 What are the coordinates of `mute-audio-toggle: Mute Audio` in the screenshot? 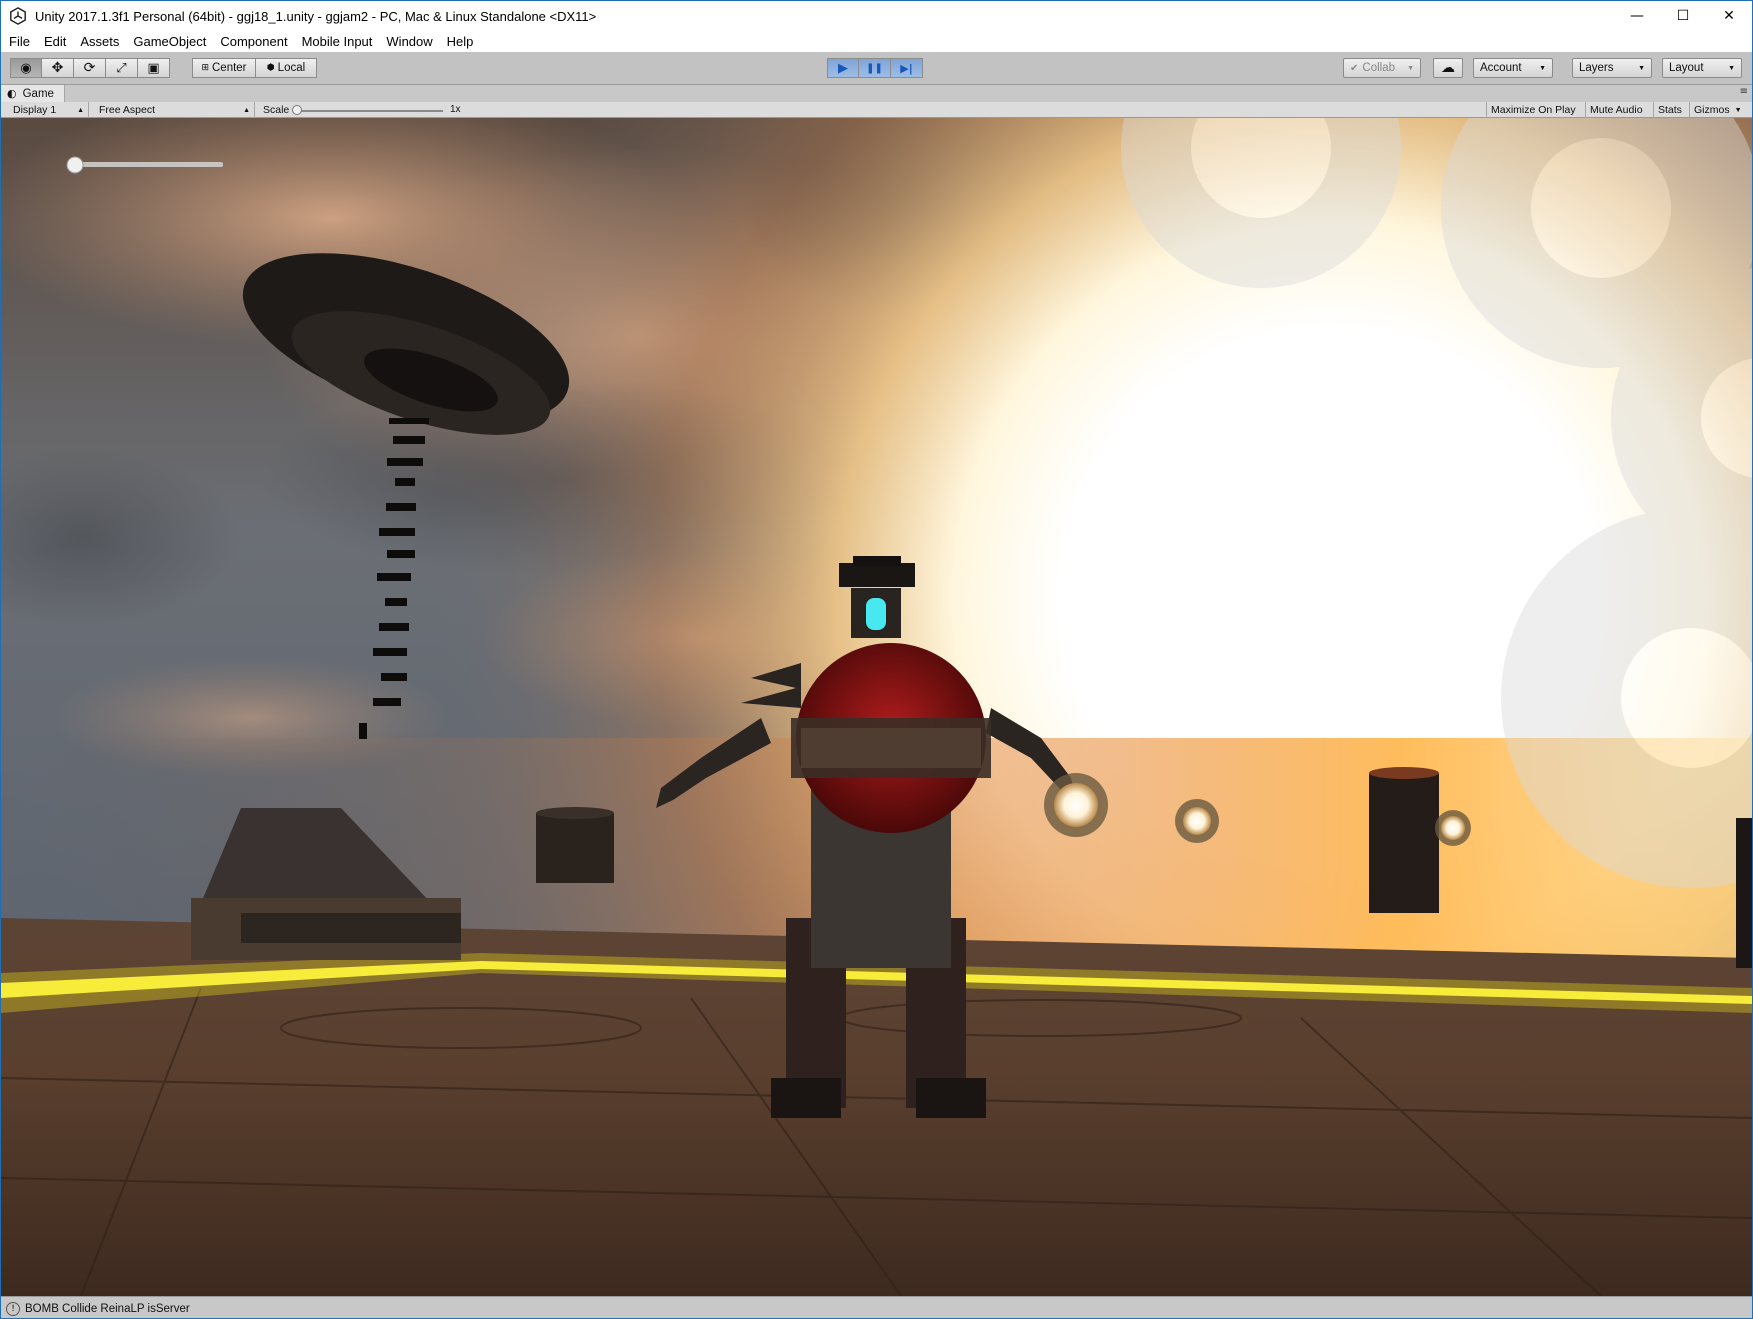 It's located at (1620, 110).